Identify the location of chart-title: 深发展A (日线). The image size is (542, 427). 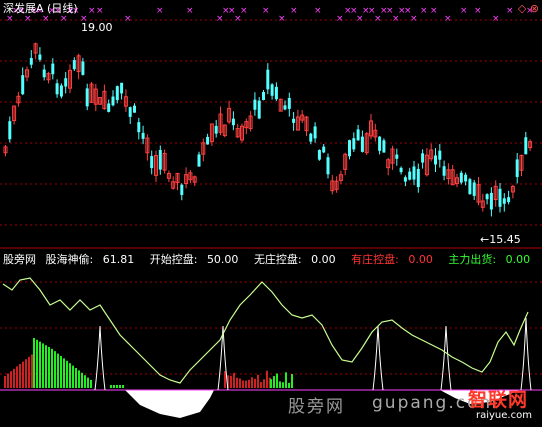
(40, 8).